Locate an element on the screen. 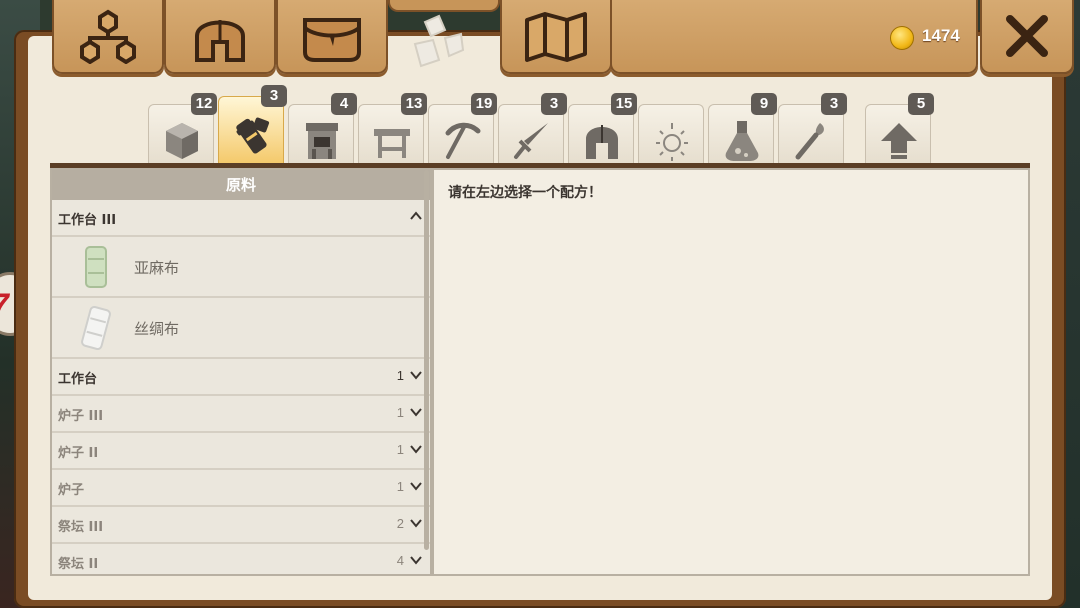 The image size is (1080, 608). bag-icon is located at coordinates (332, 40).